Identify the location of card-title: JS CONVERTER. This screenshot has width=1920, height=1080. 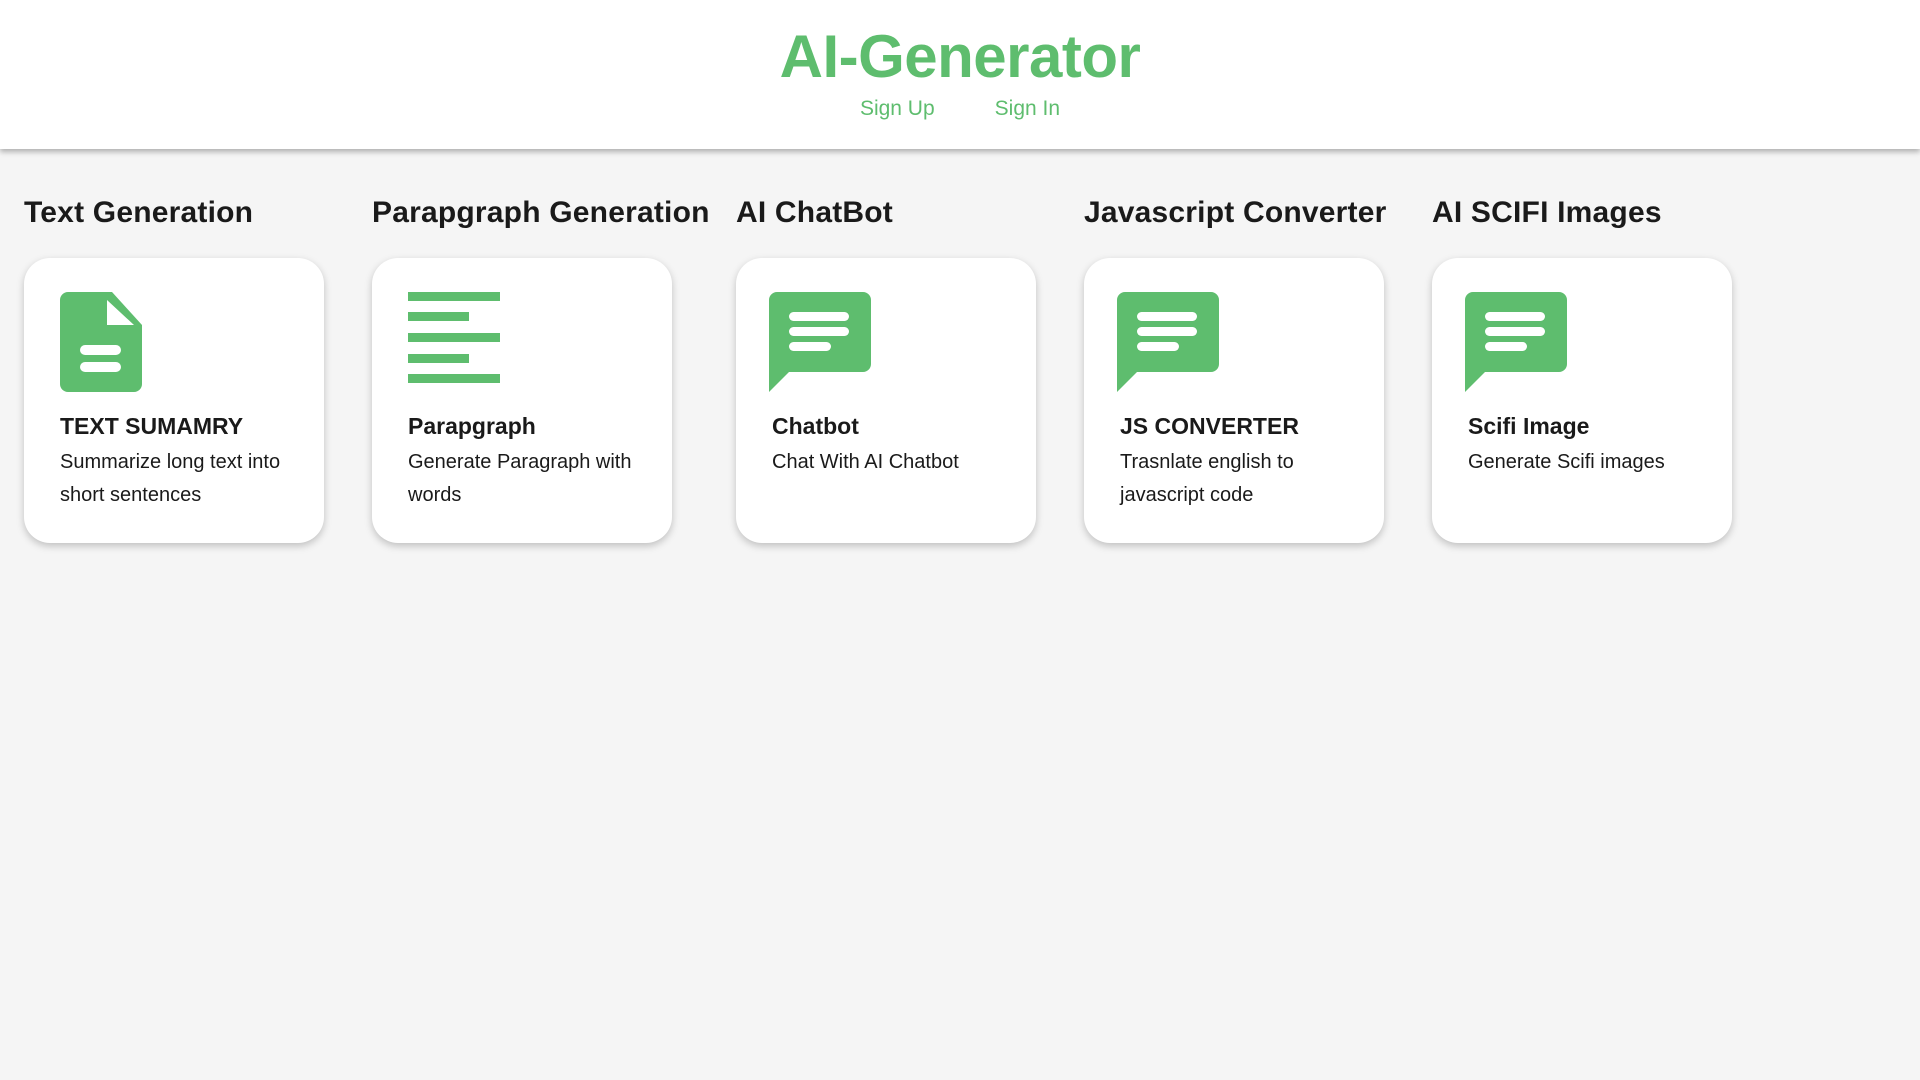
(1209, 426).